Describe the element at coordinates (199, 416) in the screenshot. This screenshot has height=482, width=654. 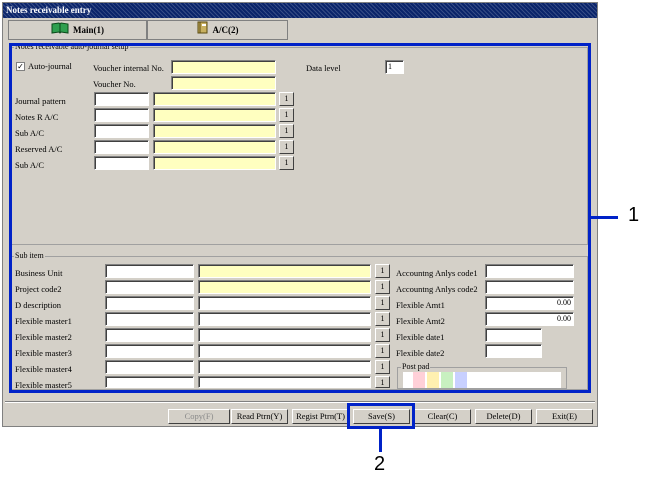
I see `copy-button: Copy(F)` at that location.